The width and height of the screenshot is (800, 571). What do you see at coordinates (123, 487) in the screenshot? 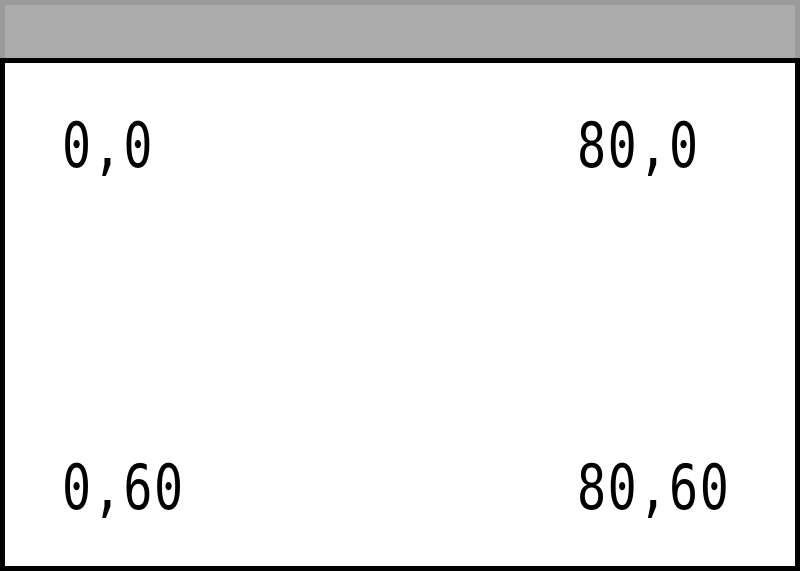
I see `coord-label-bottom-left: 0,60` at bounding box center [123, 487].